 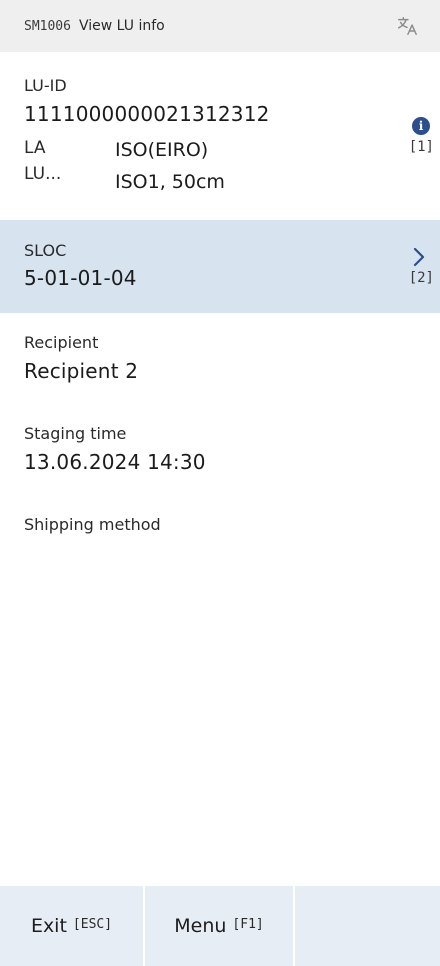 What do you see at coordinates (35, 148) in the screenshot?
I see `la-label: LA` at bounding box center [35, 148].